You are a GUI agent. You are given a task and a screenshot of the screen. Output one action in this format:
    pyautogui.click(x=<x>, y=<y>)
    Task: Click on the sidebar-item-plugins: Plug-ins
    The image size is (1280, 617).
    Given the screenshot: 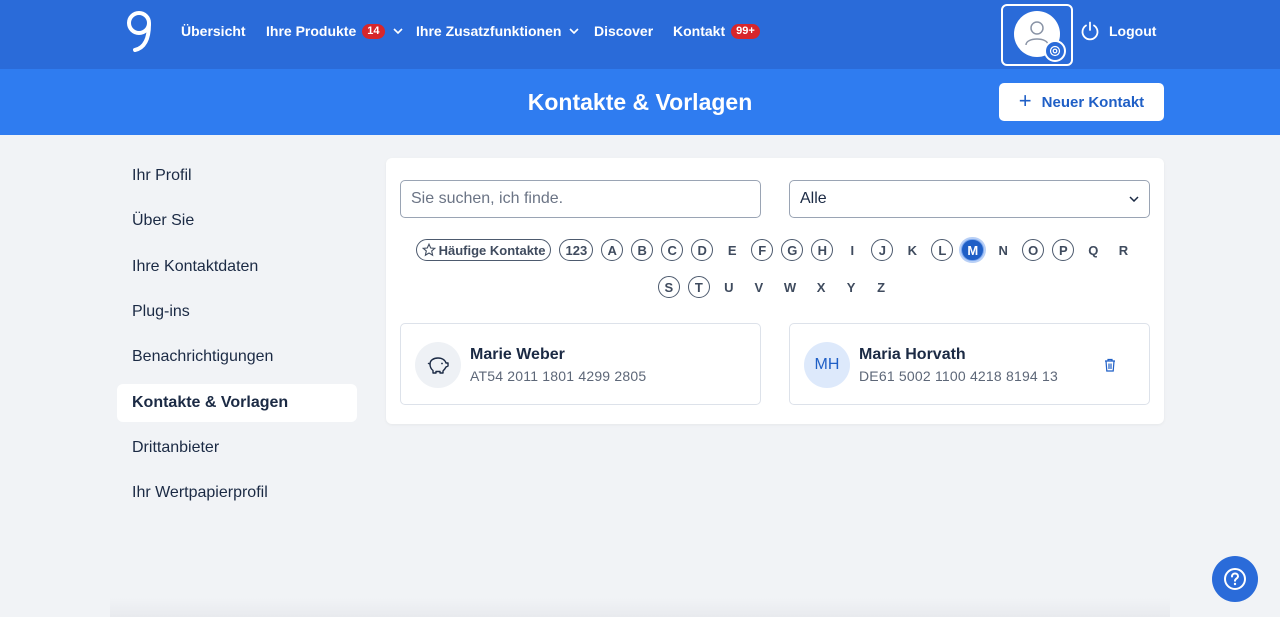 What is the action you would take?
    pyautogui.click(x=237, y=312)
    